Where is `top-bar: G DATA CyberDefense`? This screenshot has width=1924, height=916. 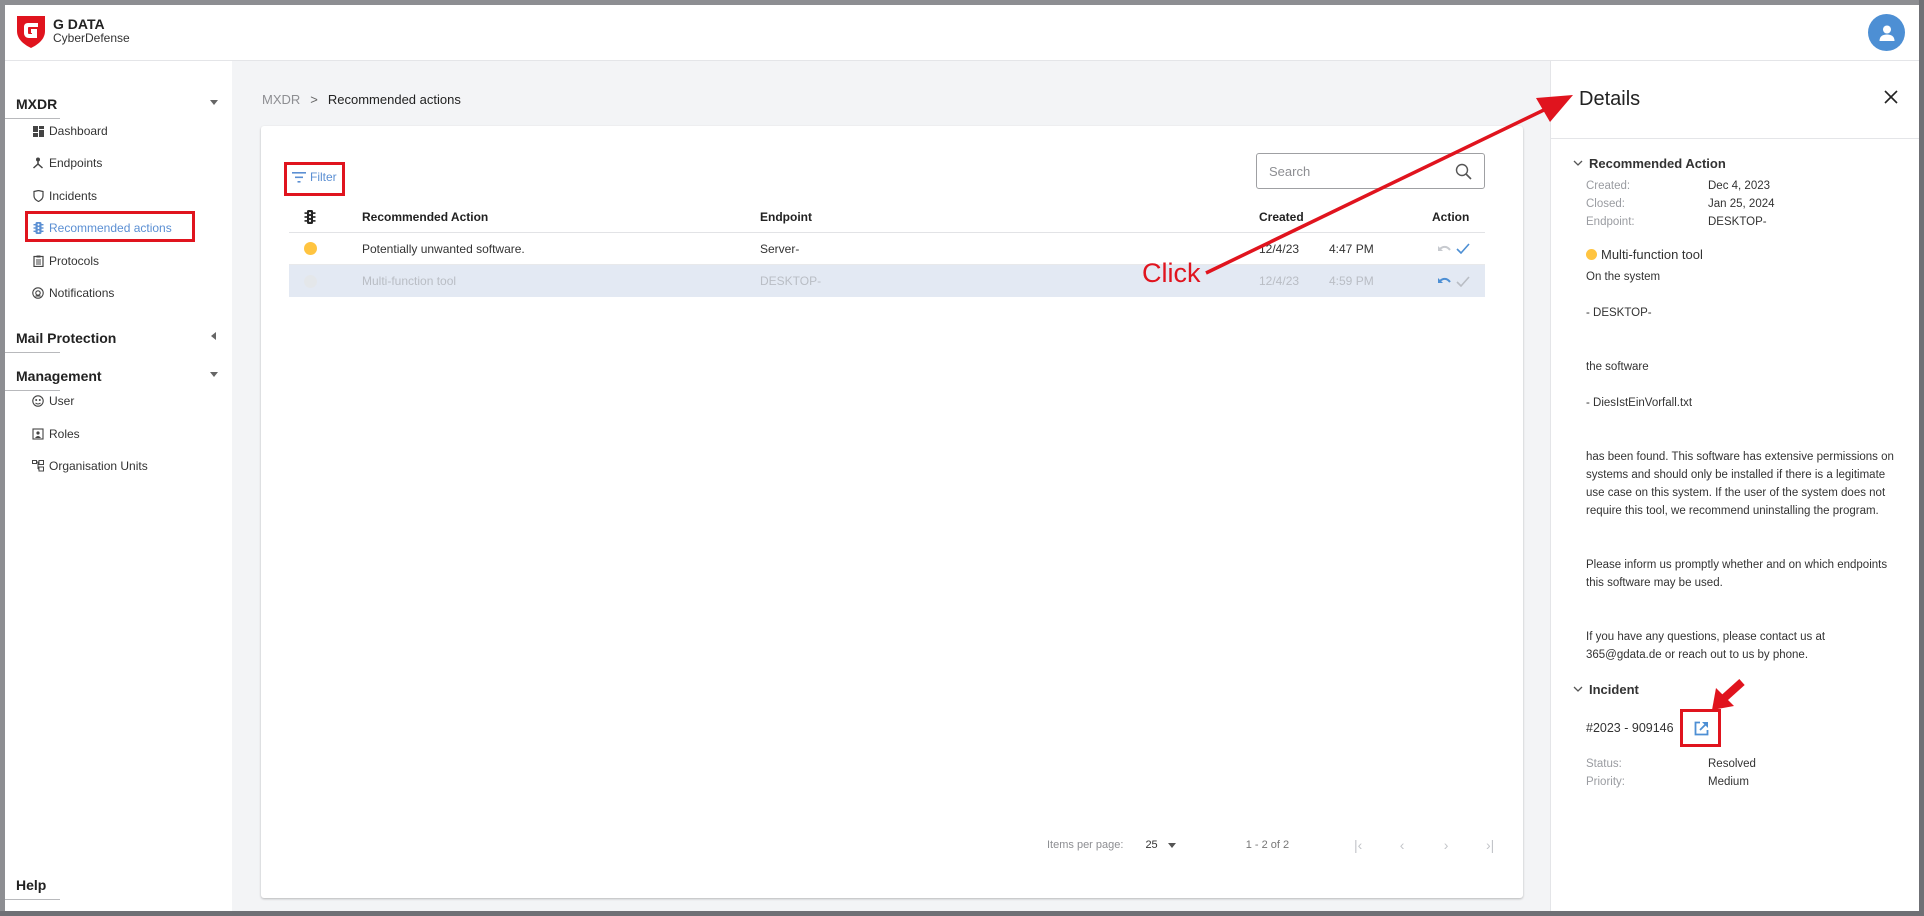 top-bar: G DATA CyberDefense is located at coordinates (962, 33).